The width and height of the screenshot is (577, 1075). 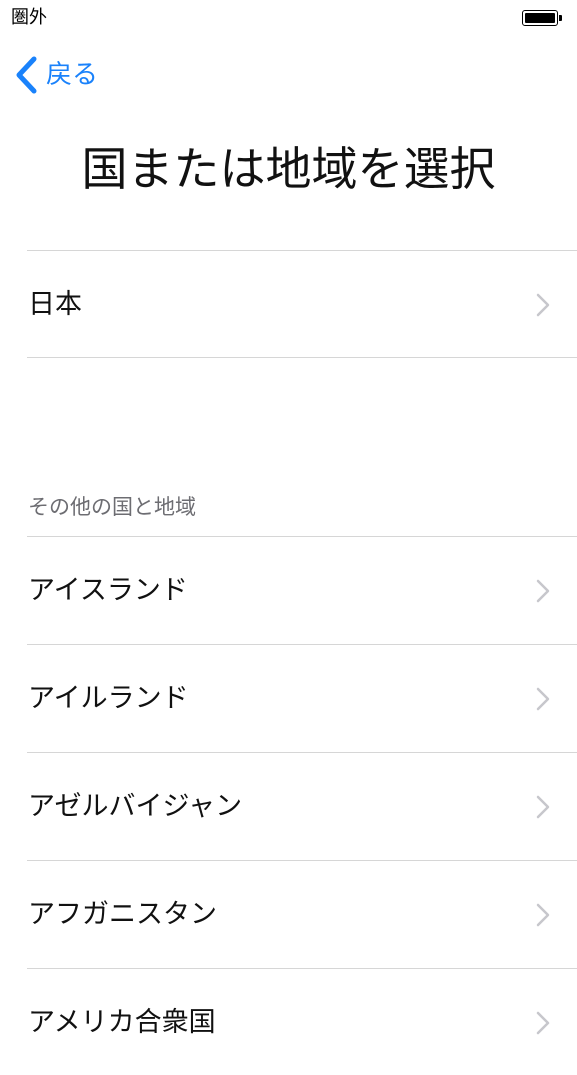 I want to click on list-item-japan: 日本, so click(x=302, y=304).